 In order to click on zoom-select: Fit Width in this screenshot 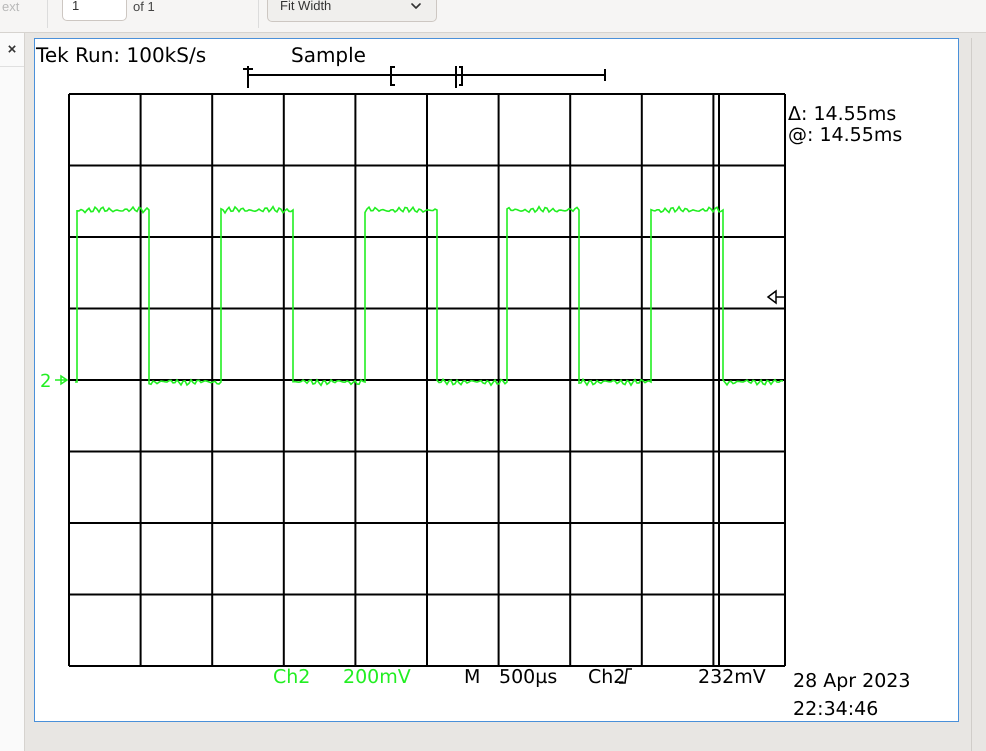, I will do `click(352, 11)`.